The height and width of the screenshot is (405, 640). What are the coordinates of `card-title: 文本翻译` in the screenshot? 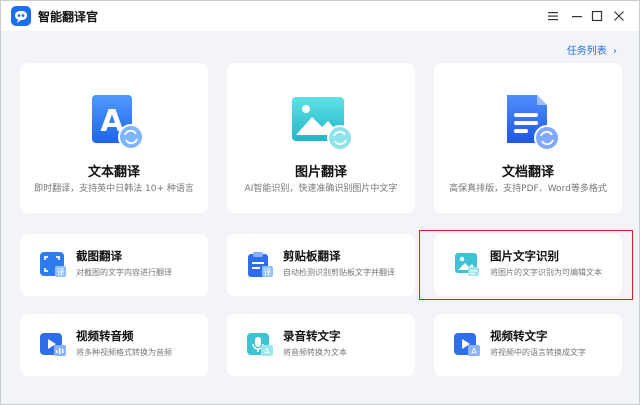 It's located at (113, 172).